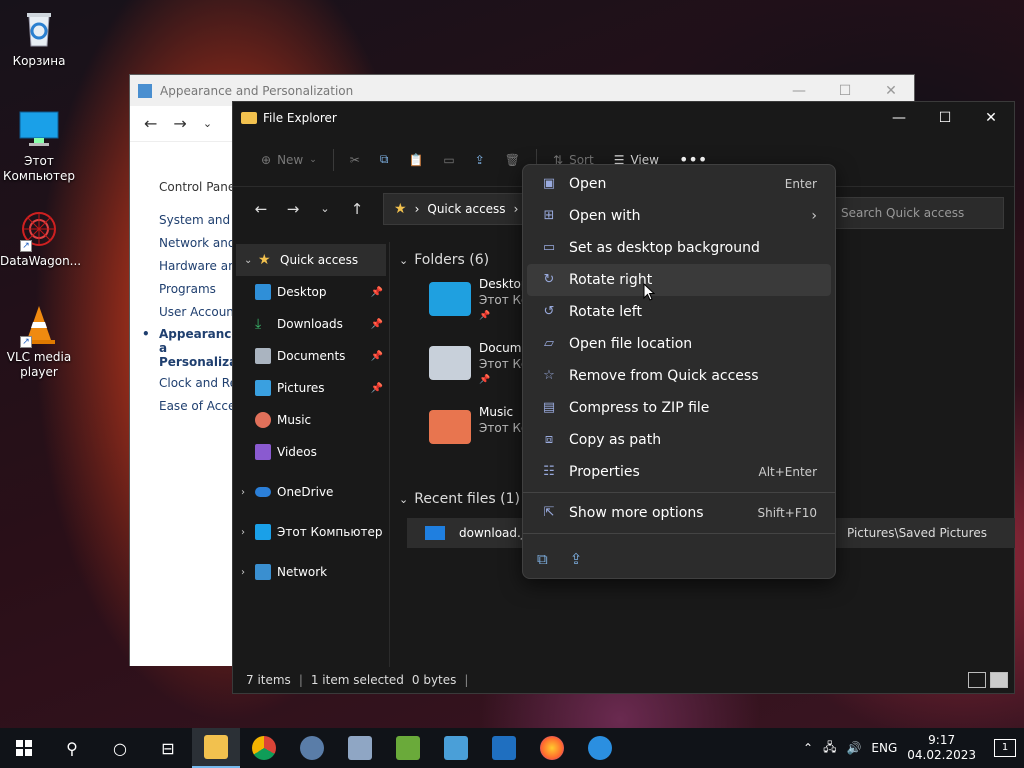 This screenshot has height=768, width=1024. I want to click on sidebar-item-music: Music, so click(311, 420).